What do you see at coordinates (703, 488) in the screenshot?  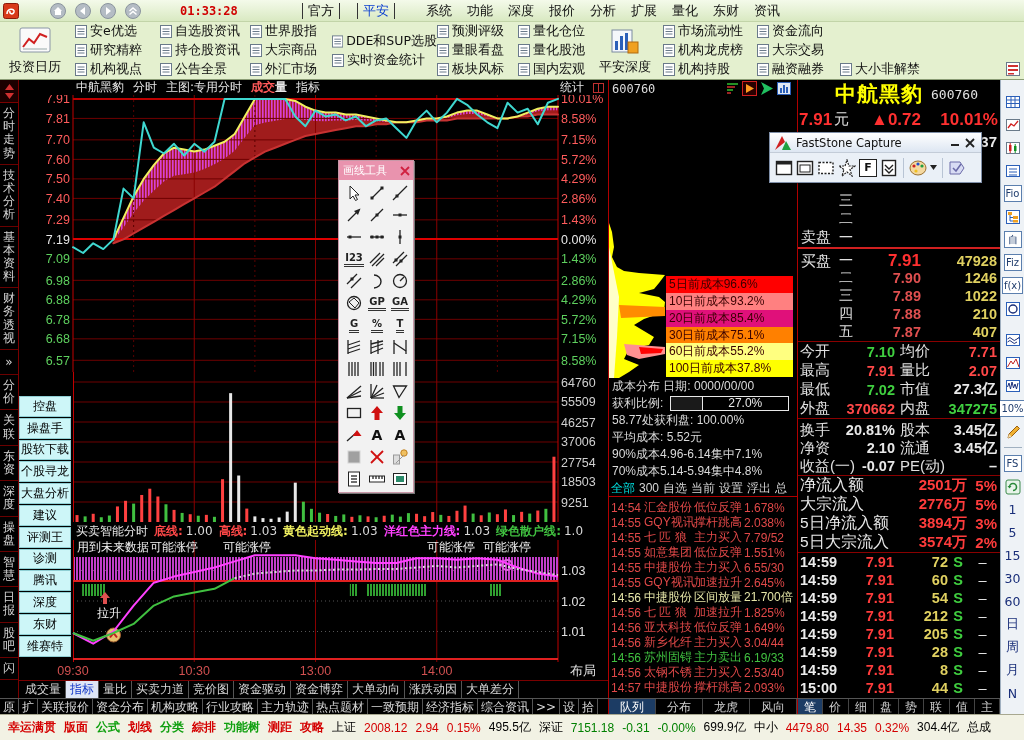 I see `list-tab: 当前` at bounding box center [703, 488].